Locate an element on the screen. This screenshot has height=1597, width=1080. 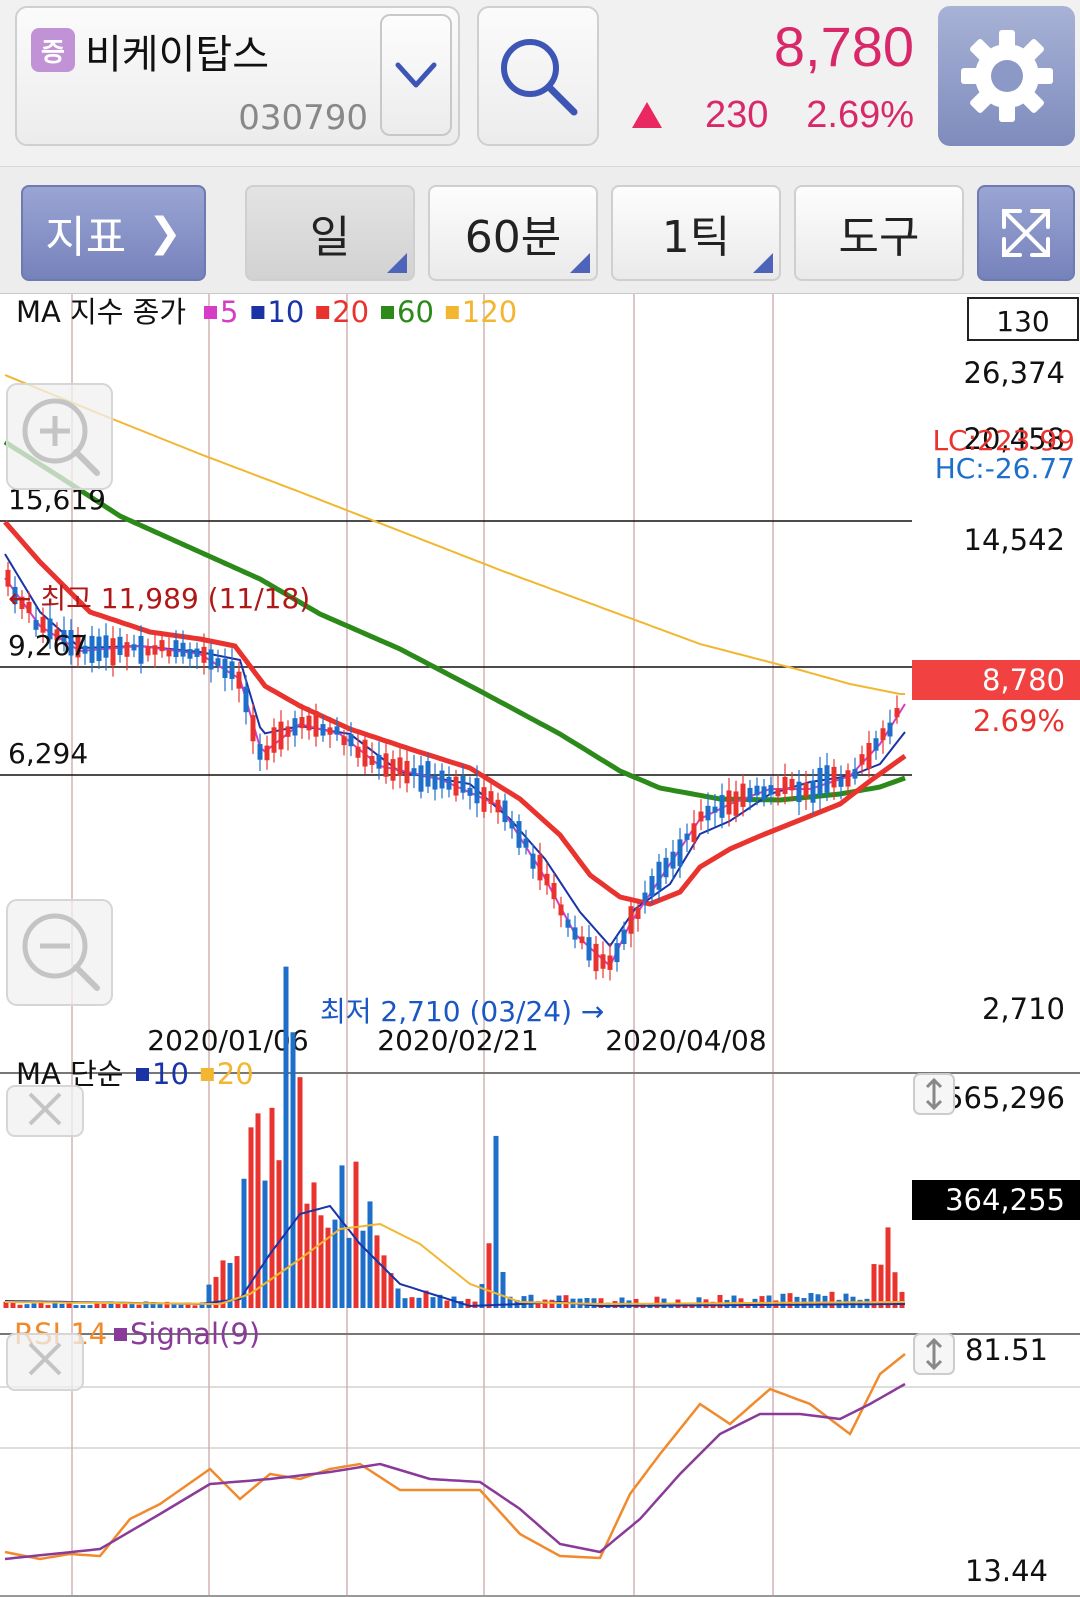
hline-label-3: 6,294 is located at coordinates (48, 753).